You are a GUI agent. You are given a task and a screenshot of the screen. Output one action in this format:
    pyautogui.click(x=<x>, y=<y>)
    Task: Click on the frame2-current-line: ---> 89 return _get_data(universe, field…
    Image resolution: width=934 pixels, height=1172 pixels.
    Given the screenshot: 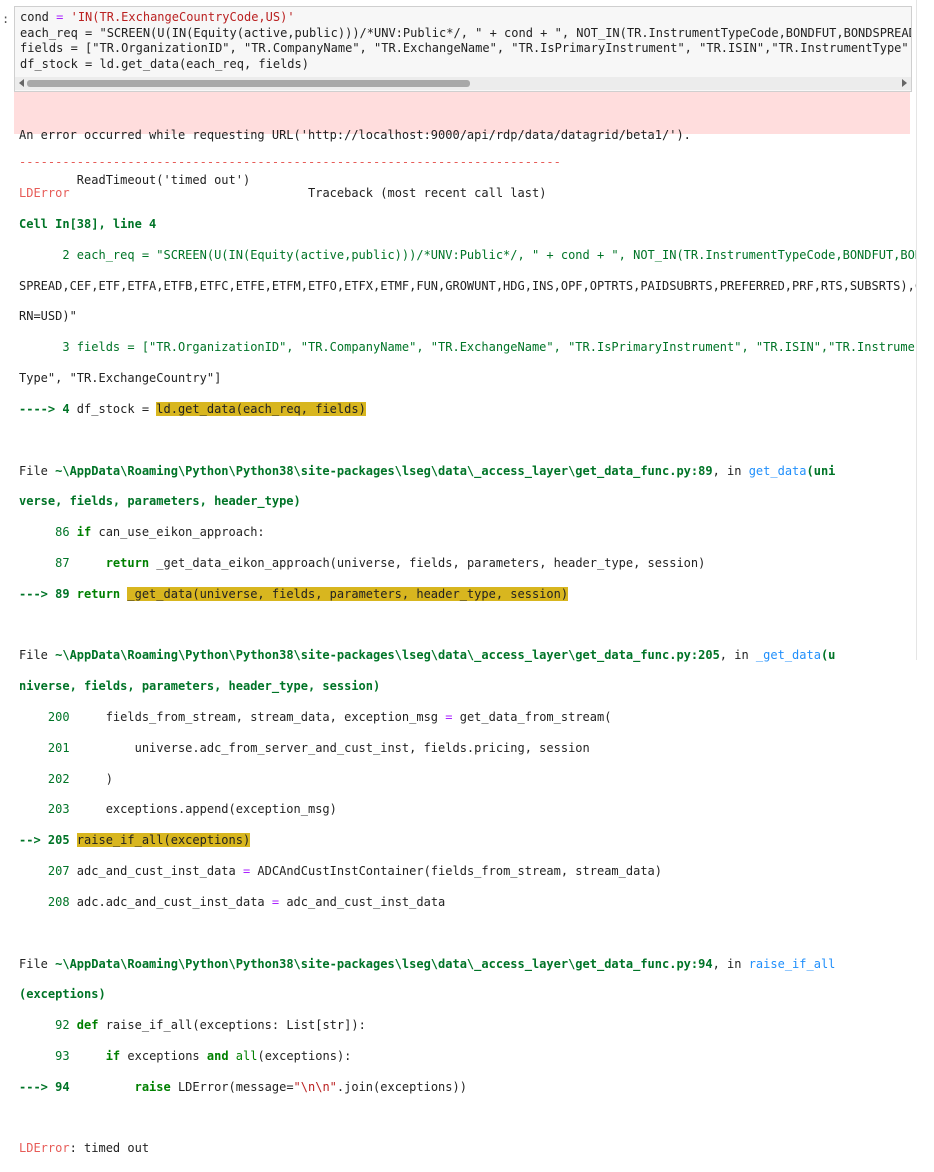 What is the action you would take?
    pyautogui.click(x=294, y=593)
    